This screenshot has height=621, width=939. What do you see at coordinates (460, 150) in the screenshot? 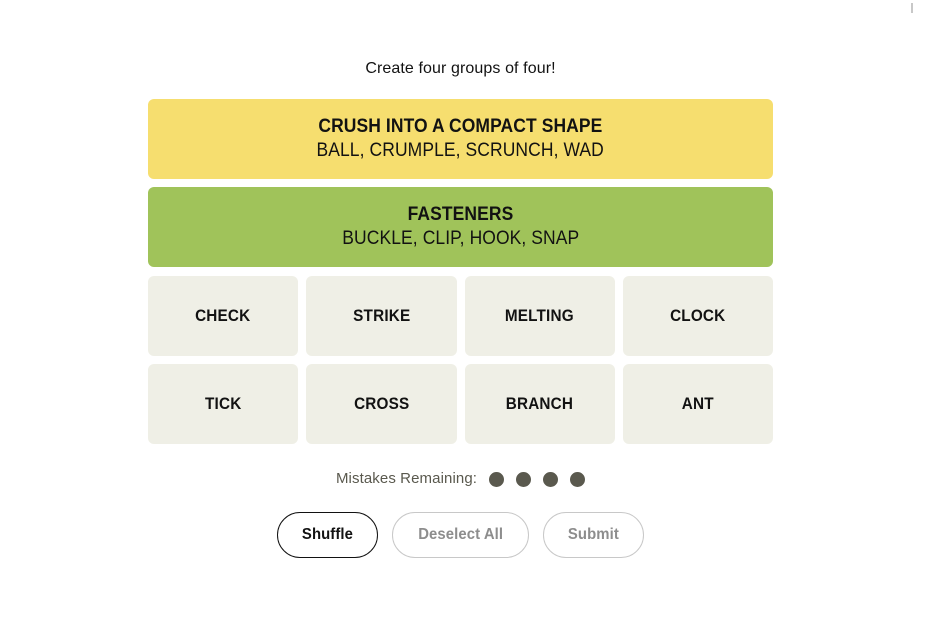
I see `solved-group-members: BALL, CRUMPLE, SCRUNCH, WAD` at bounding box center [460, 150].